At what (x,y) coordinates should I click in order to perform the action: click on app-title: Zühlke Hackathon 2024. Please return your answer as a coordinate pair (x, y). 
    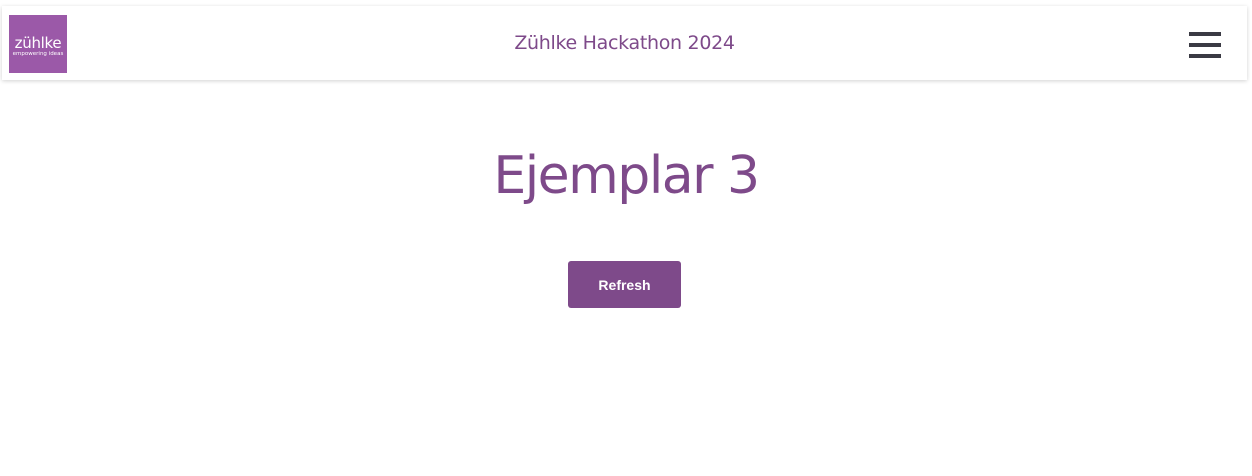
    Looking at the image, I should click on (624, 43).